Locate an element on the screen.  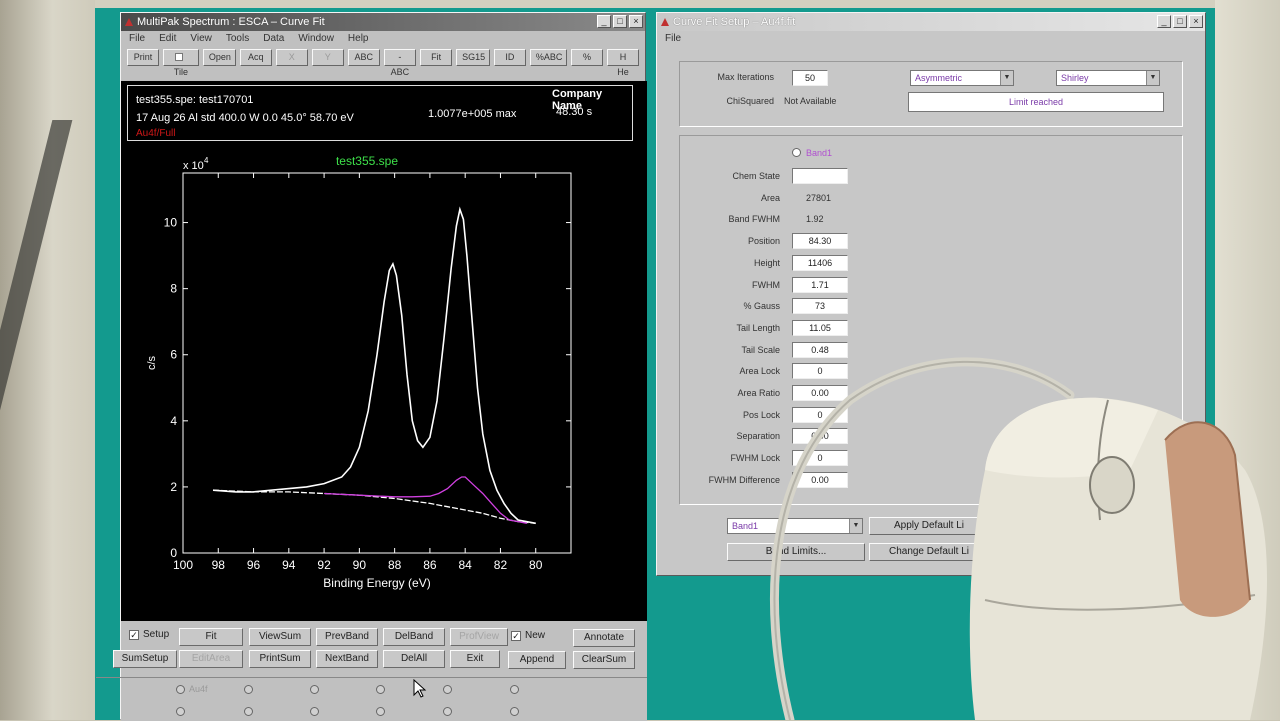
h-he-button: H He is located at coordinates (622, 63).